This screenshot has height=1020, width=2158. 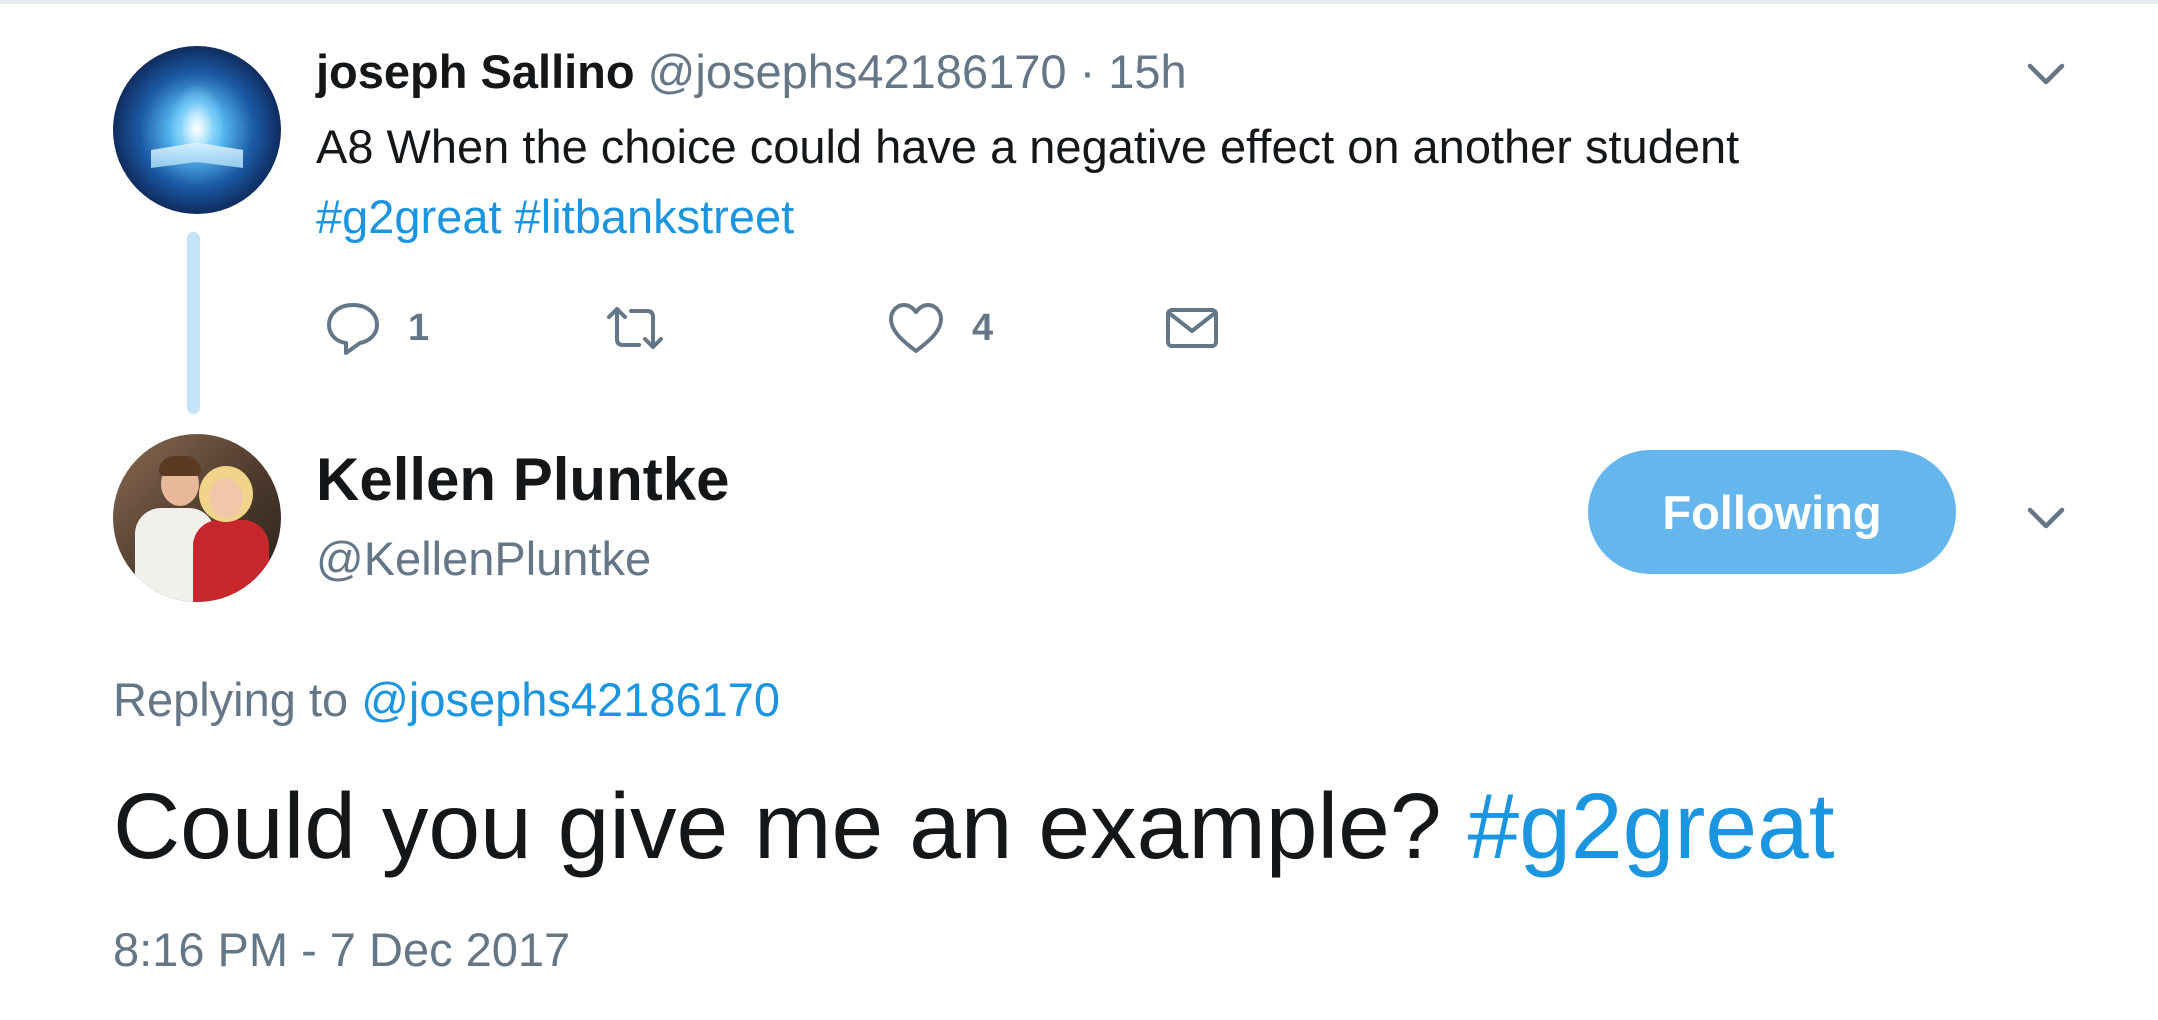 I want to click on author-handle: @KellenPluntke, so click(x=483, y=559).